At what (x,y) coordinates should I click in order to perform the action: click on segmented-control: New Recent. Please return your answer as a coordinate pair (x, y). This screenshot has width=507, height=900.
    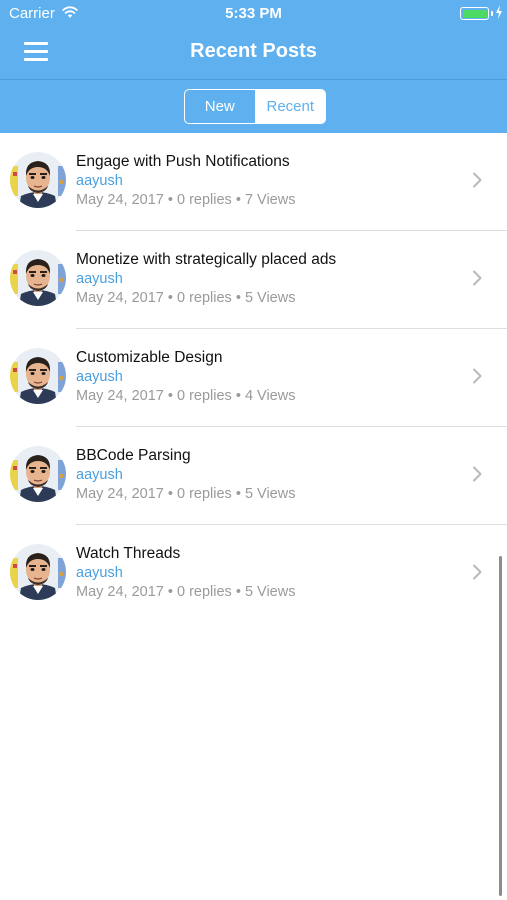
    Looking at the image, I should click on (255, 106).